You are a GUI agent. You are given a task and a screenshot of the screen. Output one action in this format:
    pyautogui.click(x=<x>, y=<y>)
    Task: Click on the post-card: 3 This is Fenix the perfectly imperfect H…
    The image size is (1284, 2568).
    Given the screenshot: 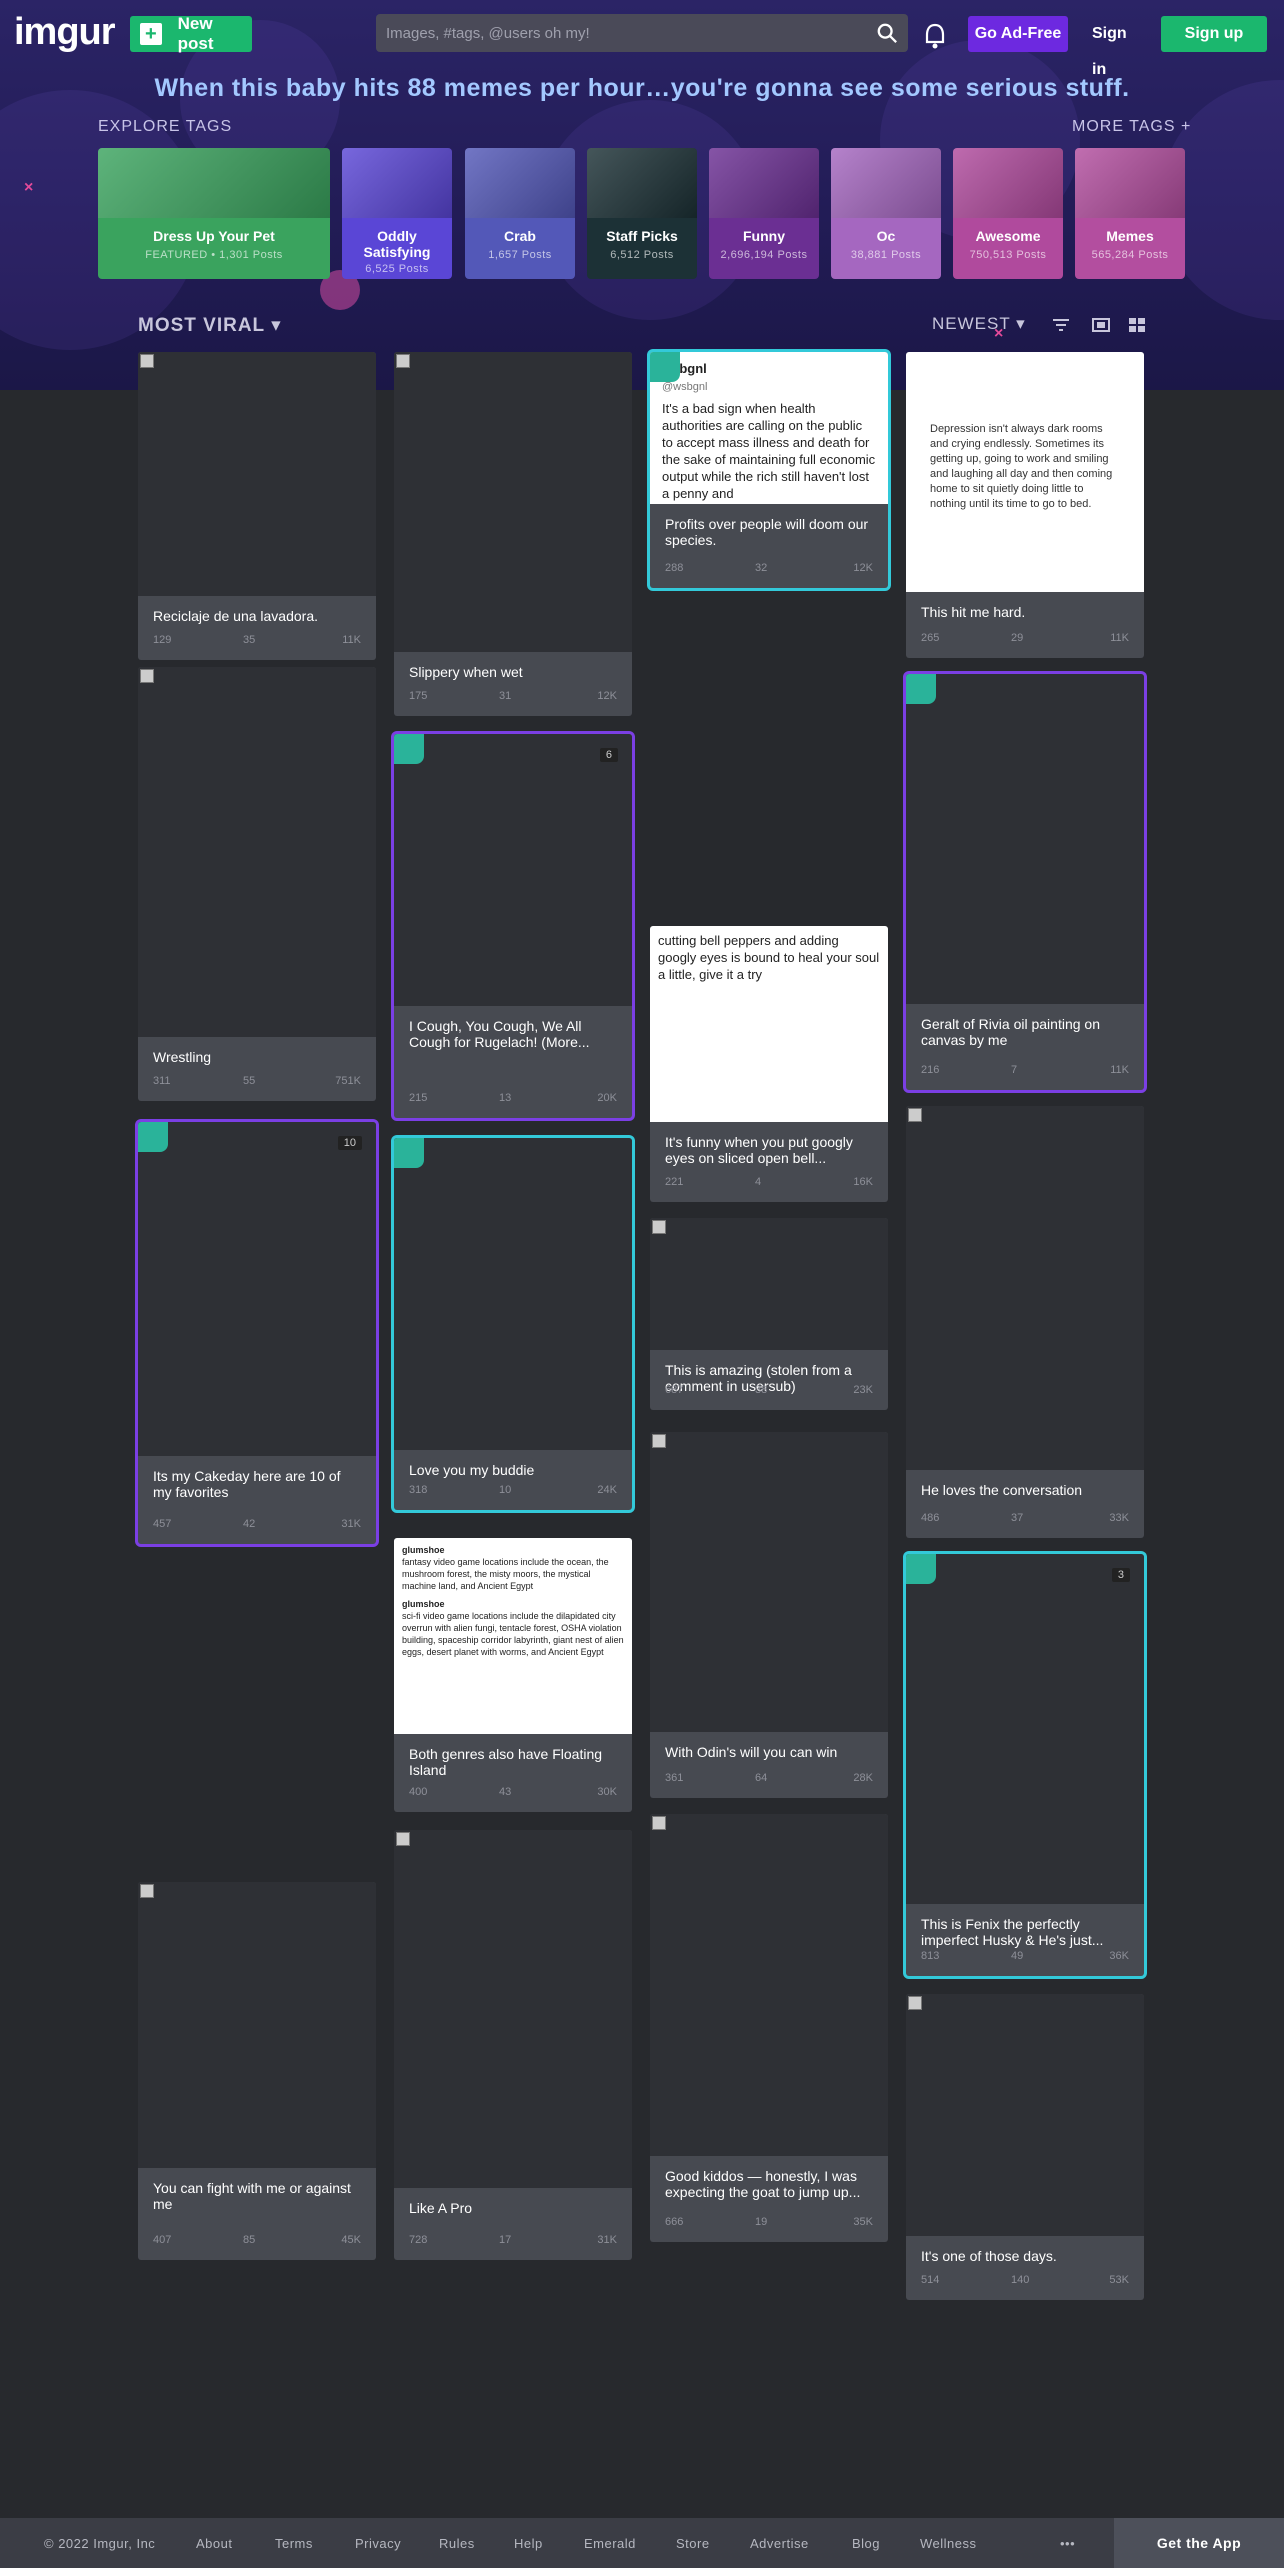 What is the action you would take?
    pyautogui.click(x=1025, y=1765)
    